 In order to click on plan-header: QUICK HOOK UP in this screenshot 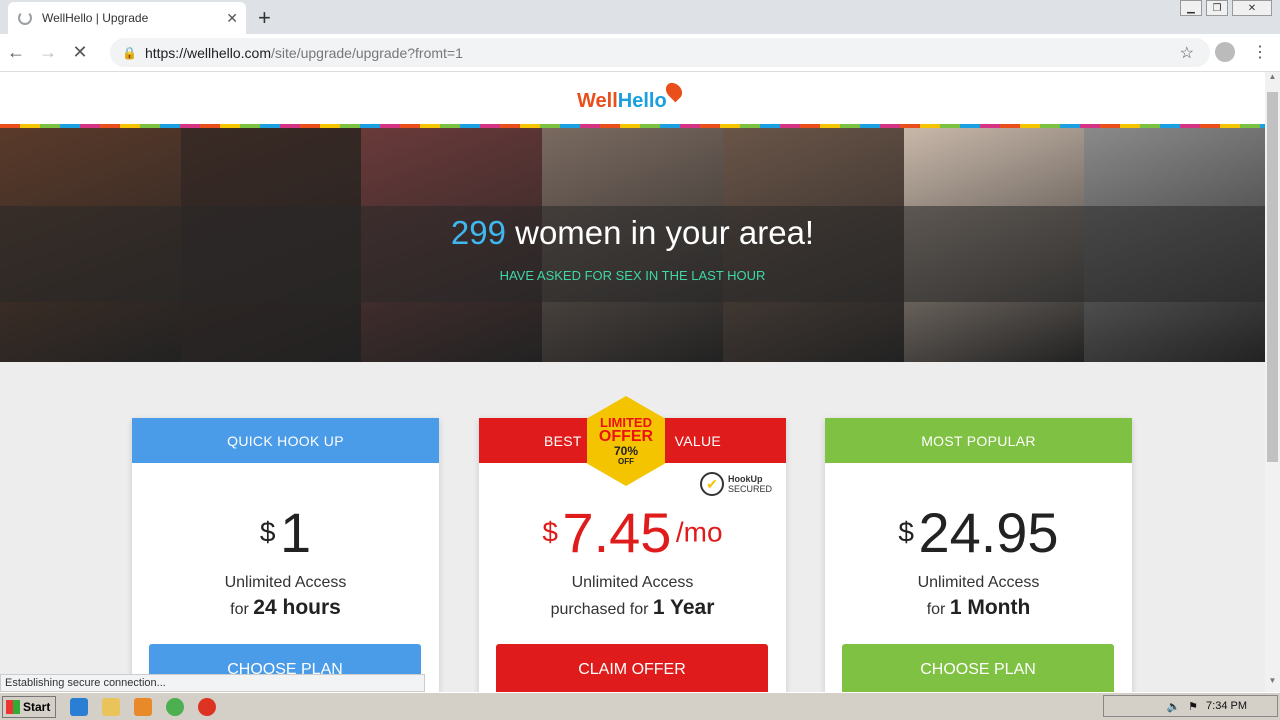, I will do `click(285, 440)`.